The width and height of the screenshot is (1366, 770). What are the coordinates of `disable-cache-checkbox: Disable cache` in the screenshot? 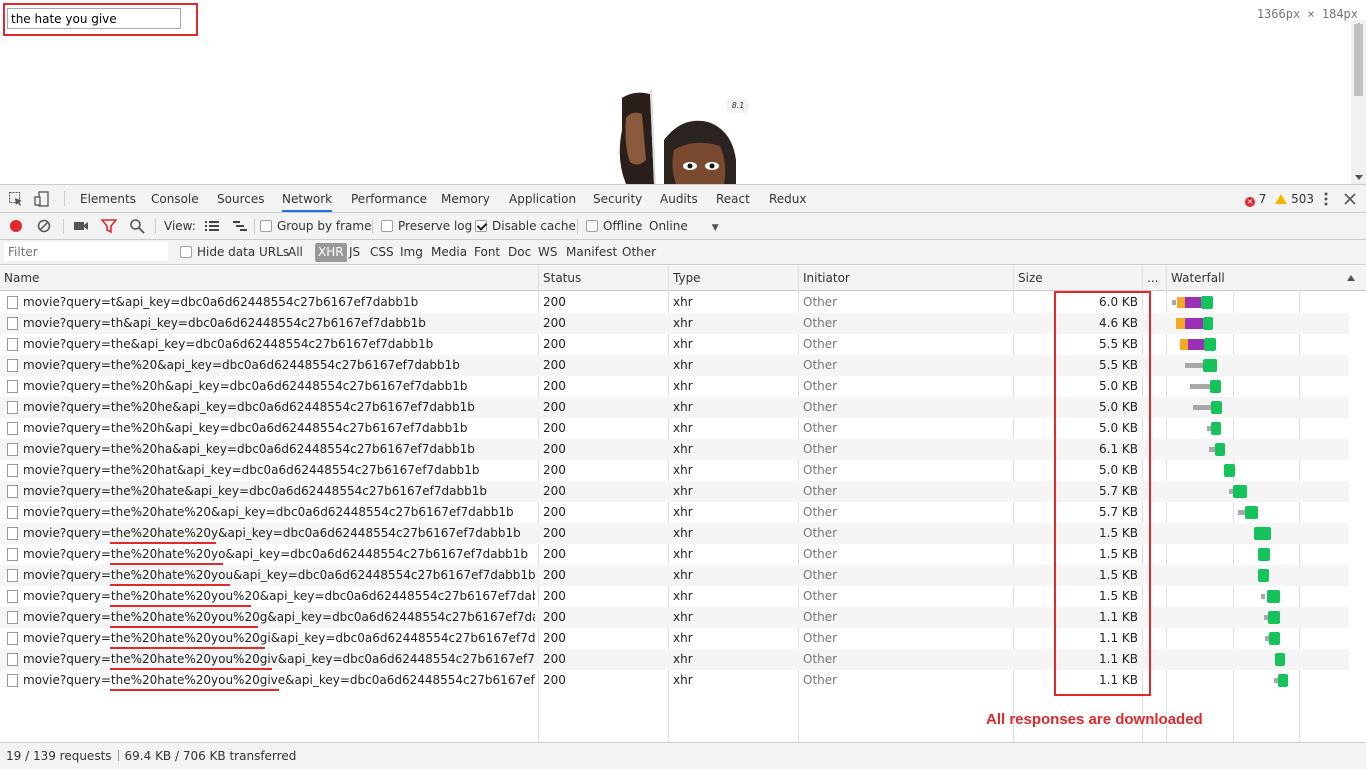 It's located at (525, 226).